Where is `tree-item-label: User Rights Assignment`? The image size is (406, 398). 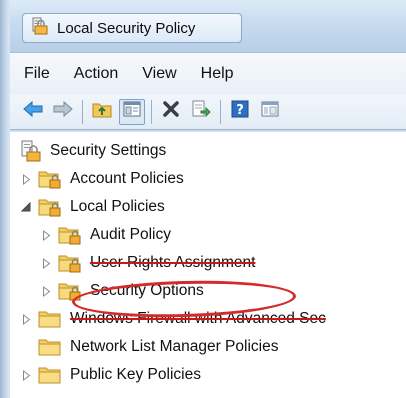
tree-item-label: User Rights Assignment is located at coordinates (173, 262).